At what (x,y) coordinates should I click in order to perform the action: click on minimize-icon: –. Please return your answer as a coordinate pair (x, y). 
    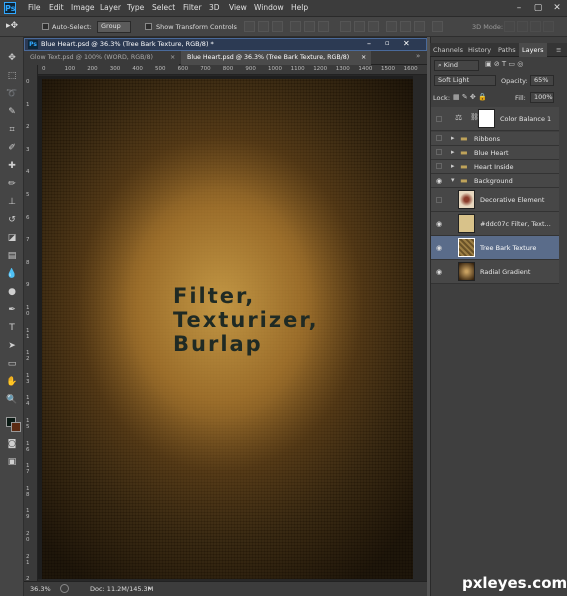
    Looking at the image, I should click on (519, 8).